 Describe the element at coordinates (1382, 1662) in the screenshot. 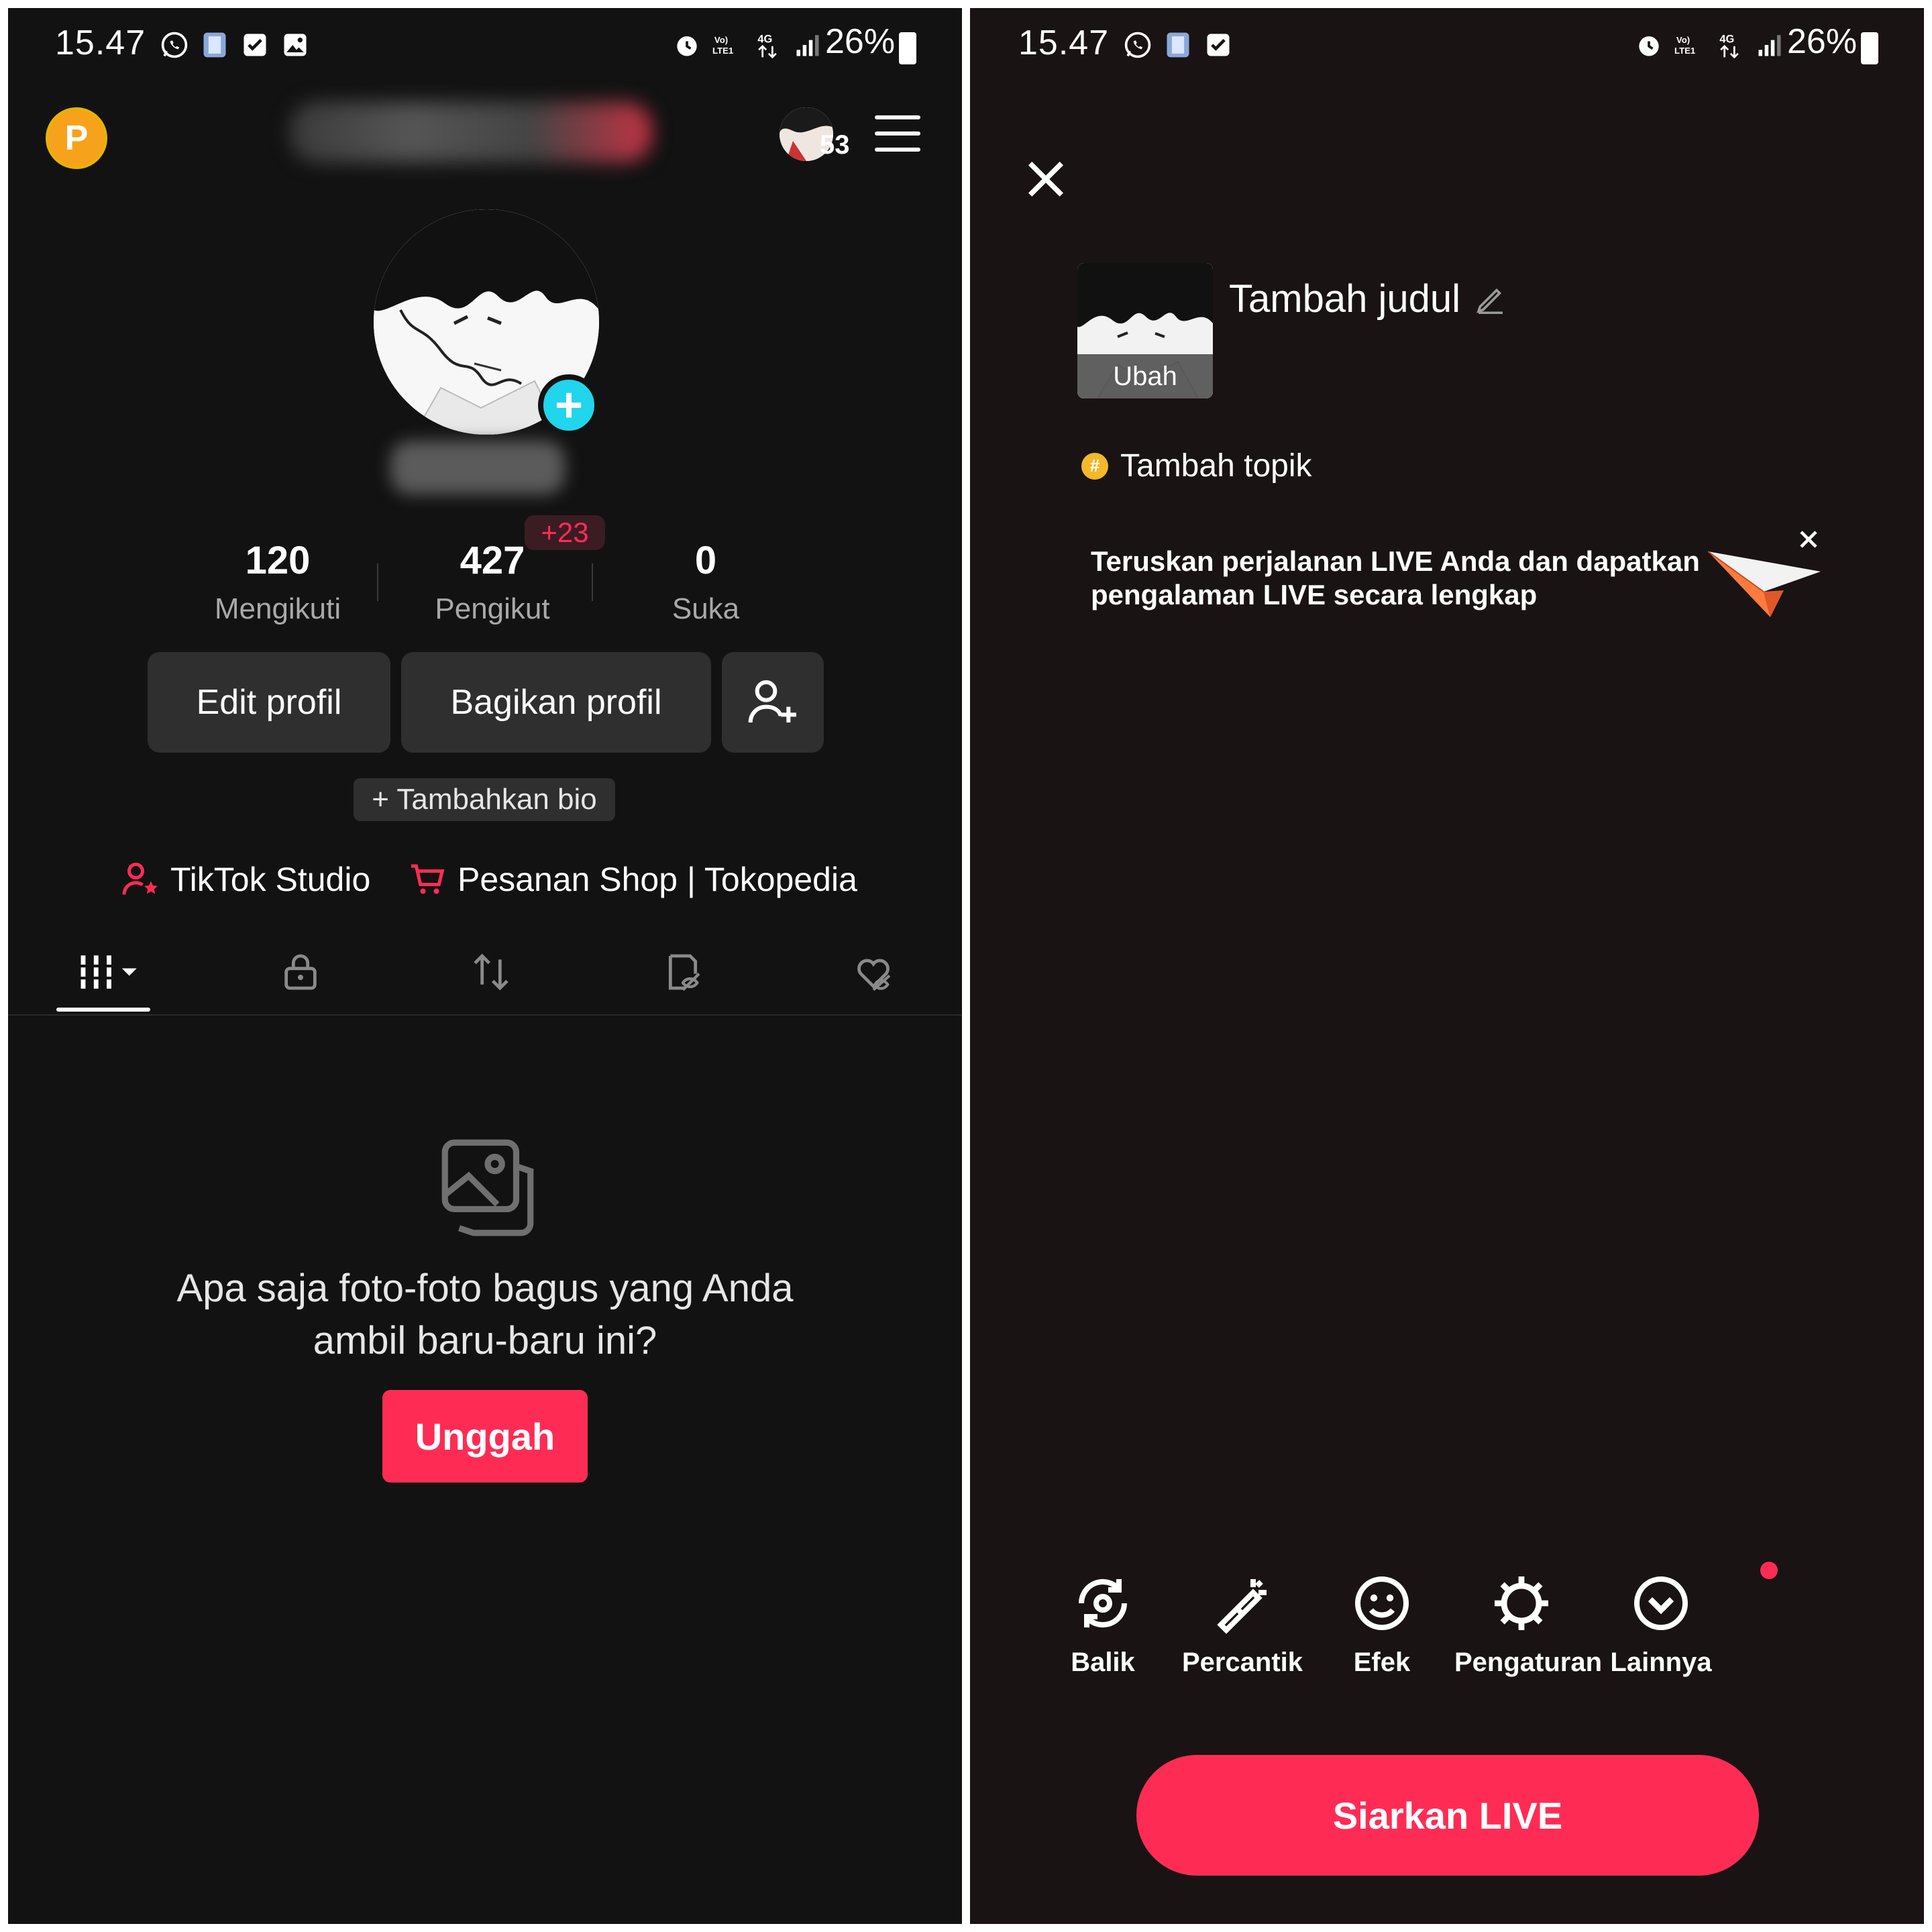

I see `tool-label: Efek` at that location.